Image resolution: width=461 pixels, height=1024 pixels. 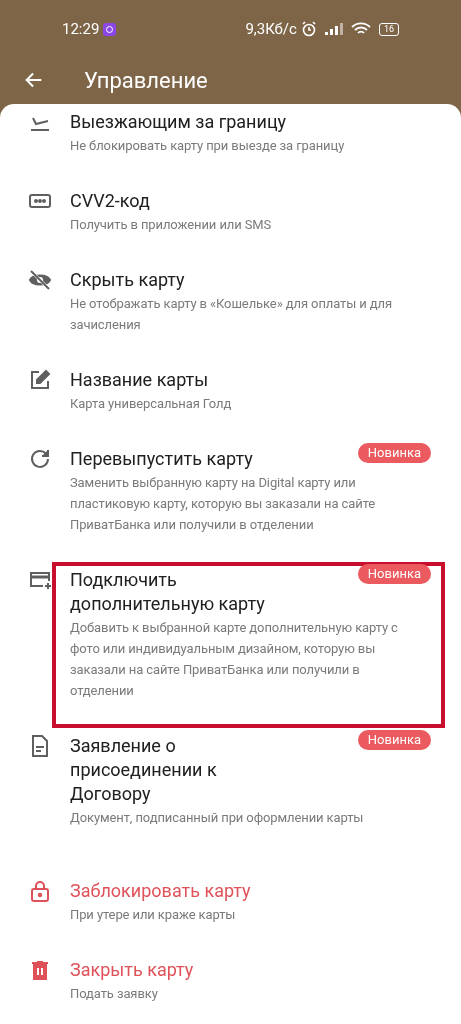 I want to click on item-description: Документ, подписанный при оформлении карты, so click(x=217, y=818).